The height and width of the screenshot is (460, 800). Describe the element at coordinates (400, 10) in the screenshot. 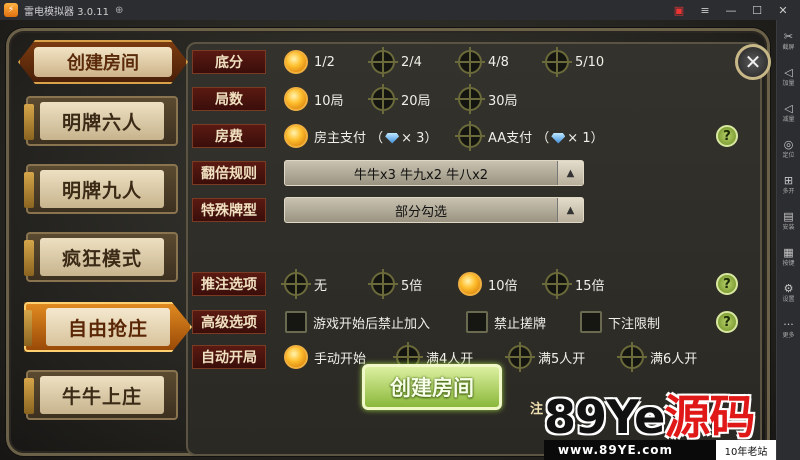

I see `emulator-titlebar: ⚡ 雷电模拟器 3.0.11 ⊕ ▣ ≡ — ☐ ✕` at that location.